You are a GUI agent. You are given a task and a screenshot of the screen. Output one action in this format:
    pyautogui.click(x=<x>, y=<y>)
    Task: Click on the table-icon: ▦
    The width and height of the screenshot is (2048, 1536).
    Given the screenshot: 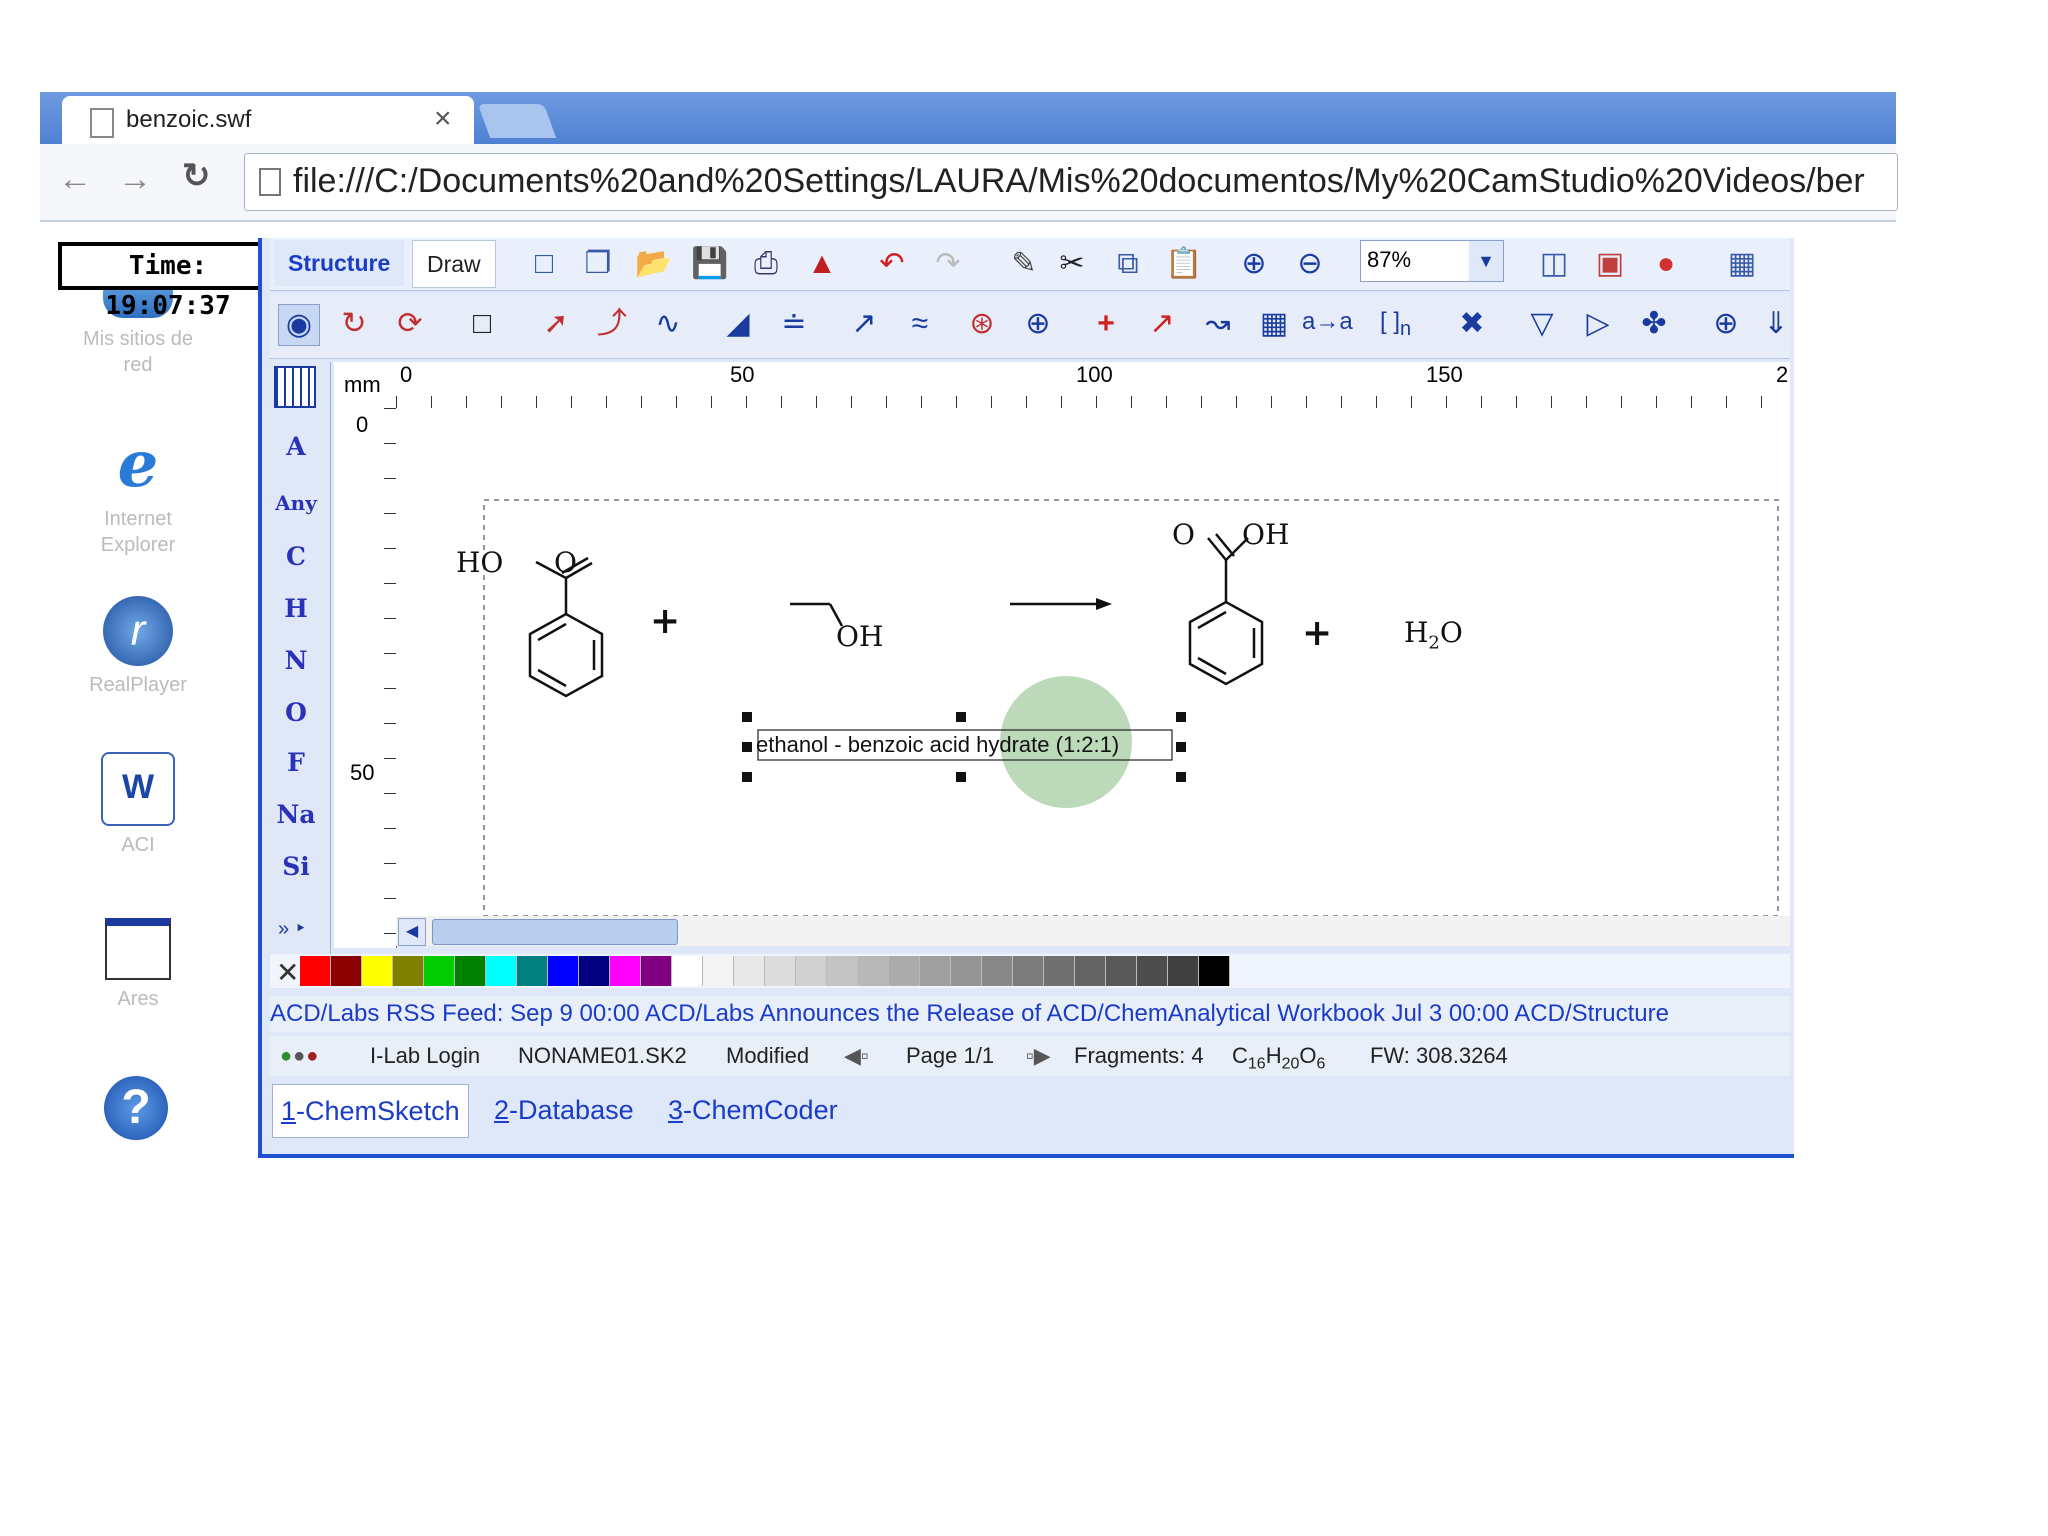 What is the action you would take?
    pyautogui.click(x=1274, y=324)
    